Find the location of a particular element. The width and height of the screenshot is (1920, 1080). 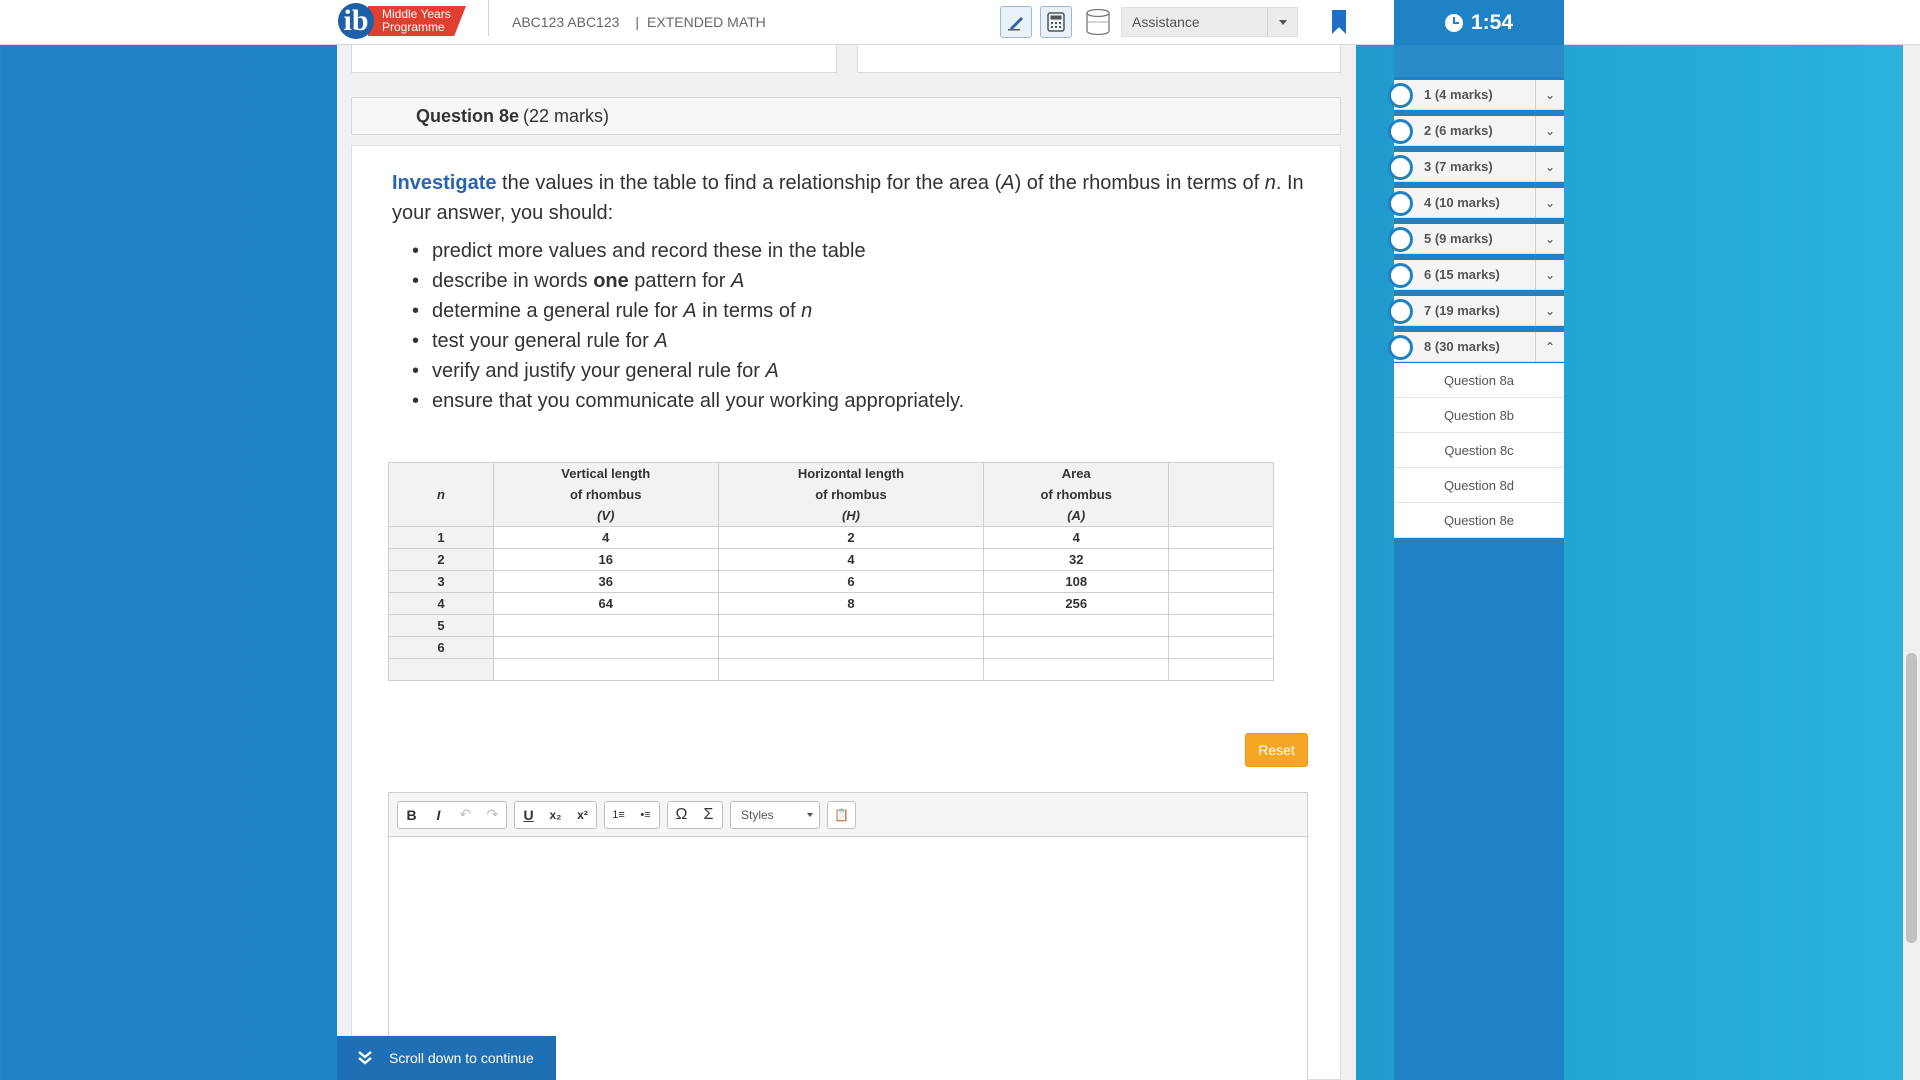

superscript-button: x² is located at coordinates (582, 815).